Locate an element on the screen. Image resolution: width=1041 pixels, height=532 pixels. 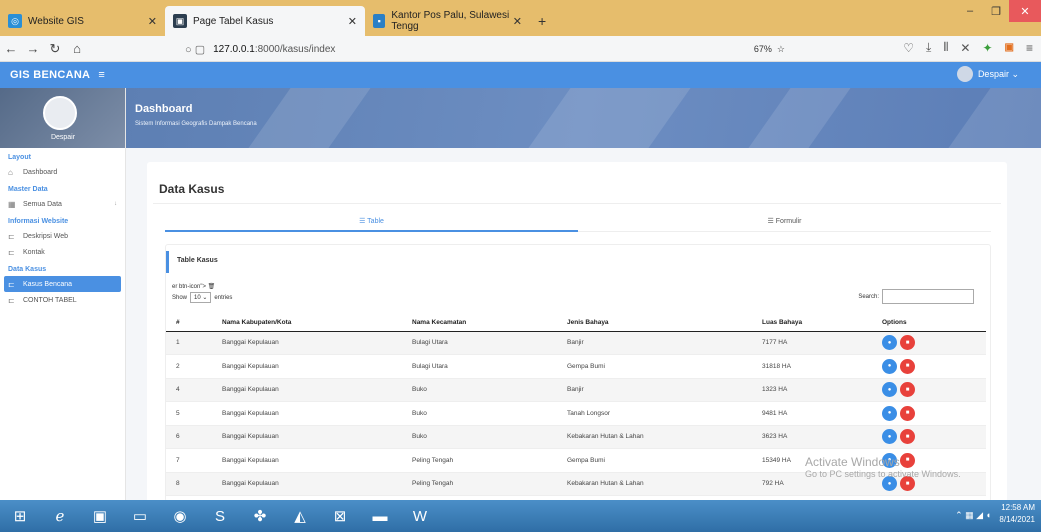
sublime-icon: S is located at coordinates (220, 516).